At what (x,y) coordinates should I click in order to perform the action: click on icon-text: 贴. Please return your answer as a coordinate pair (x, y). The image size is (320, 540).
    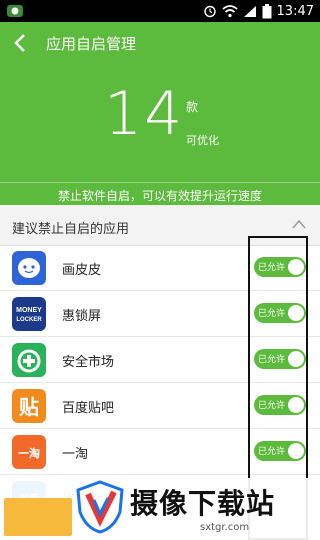
    Looking at the image, I should click on (29, 407).